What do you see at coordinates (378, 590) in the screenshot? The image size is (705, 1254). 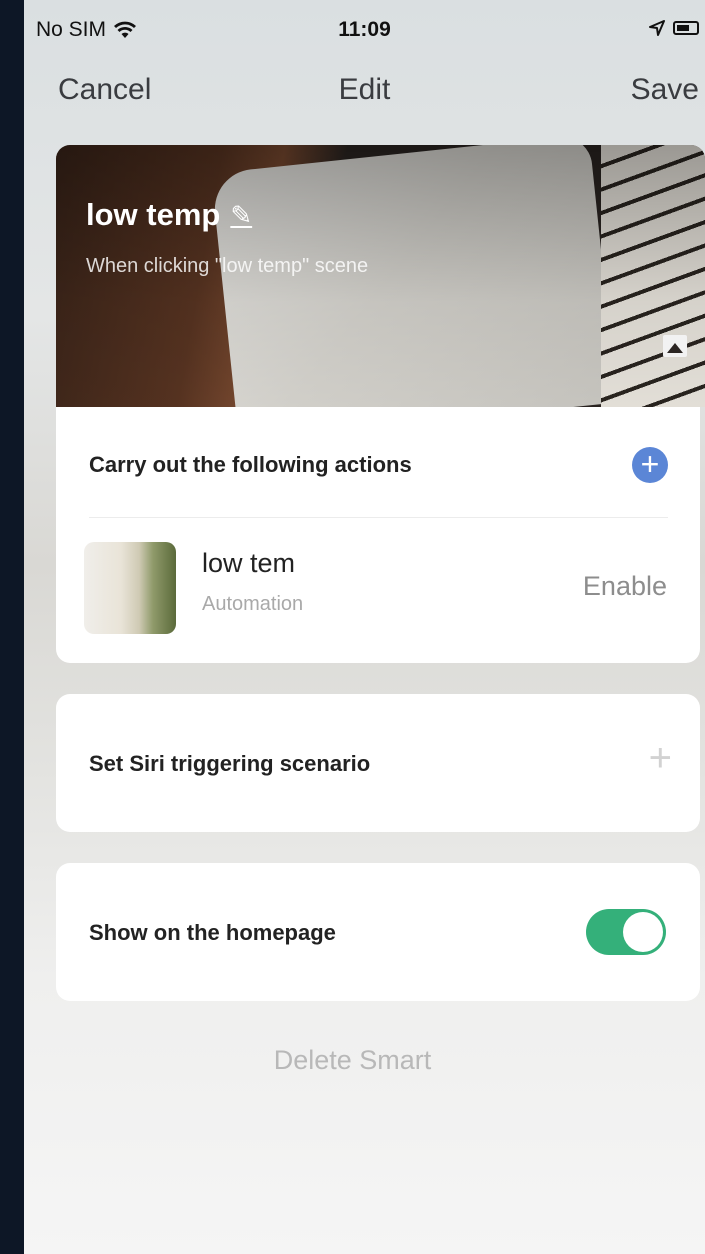 I see `action-list-item: low tem Automation Enable` at bounding box center [378, 590].